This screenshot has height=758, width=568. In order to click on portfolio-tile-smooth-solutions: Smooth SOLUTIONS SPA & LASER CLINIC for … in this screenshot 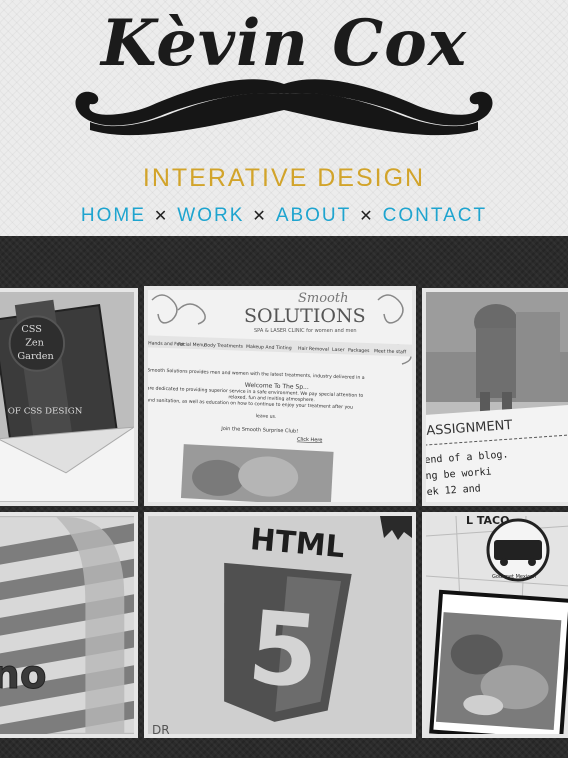, I will do `click(280, 396)`.